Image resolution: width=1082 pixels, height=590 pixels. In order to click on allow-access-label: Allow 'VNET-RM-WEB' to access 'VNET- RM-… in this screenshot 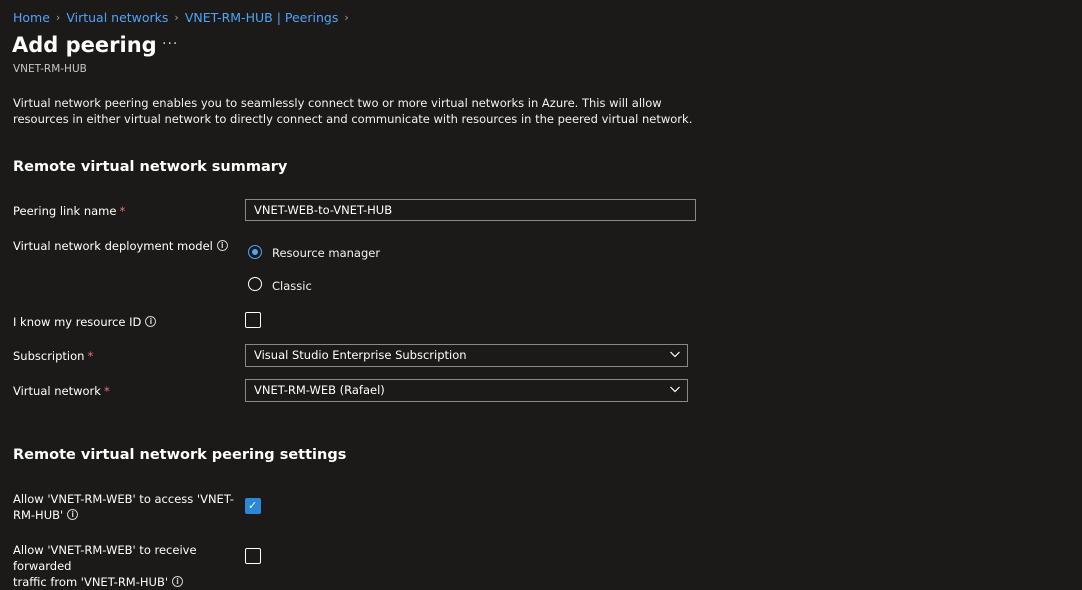, I will do `click(128, 507)`.